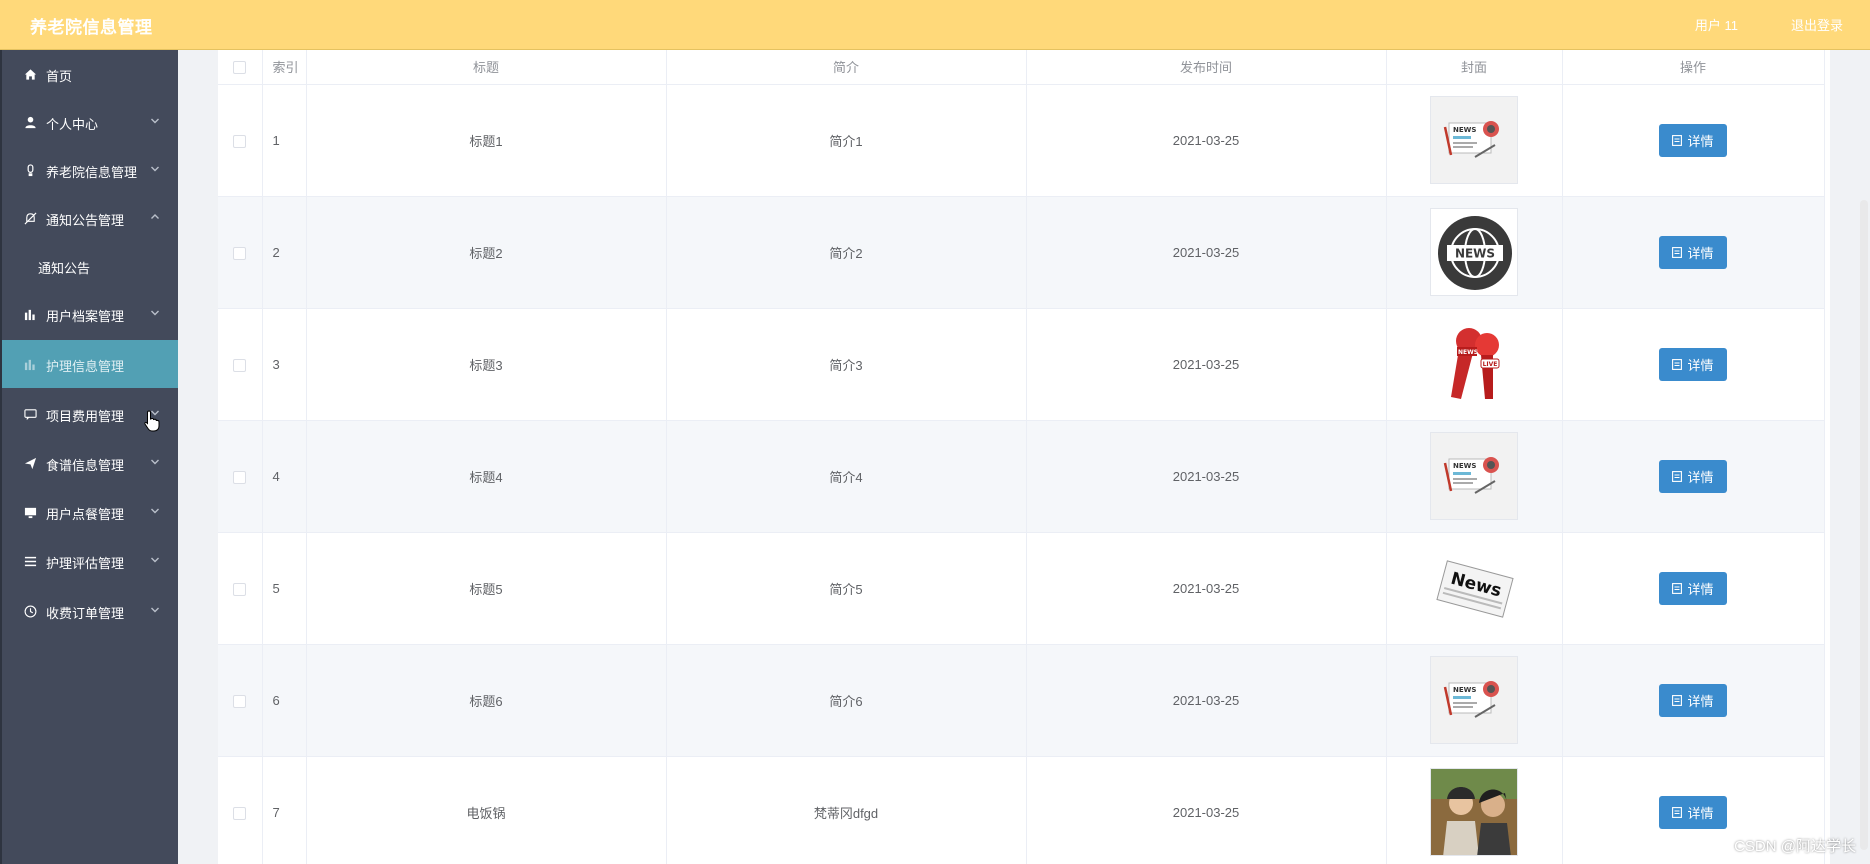  What do you see at coordinates (90, 74) in the screenshot?
I see `sidebar-item-home: 首页` at bounding box center [90, 74].